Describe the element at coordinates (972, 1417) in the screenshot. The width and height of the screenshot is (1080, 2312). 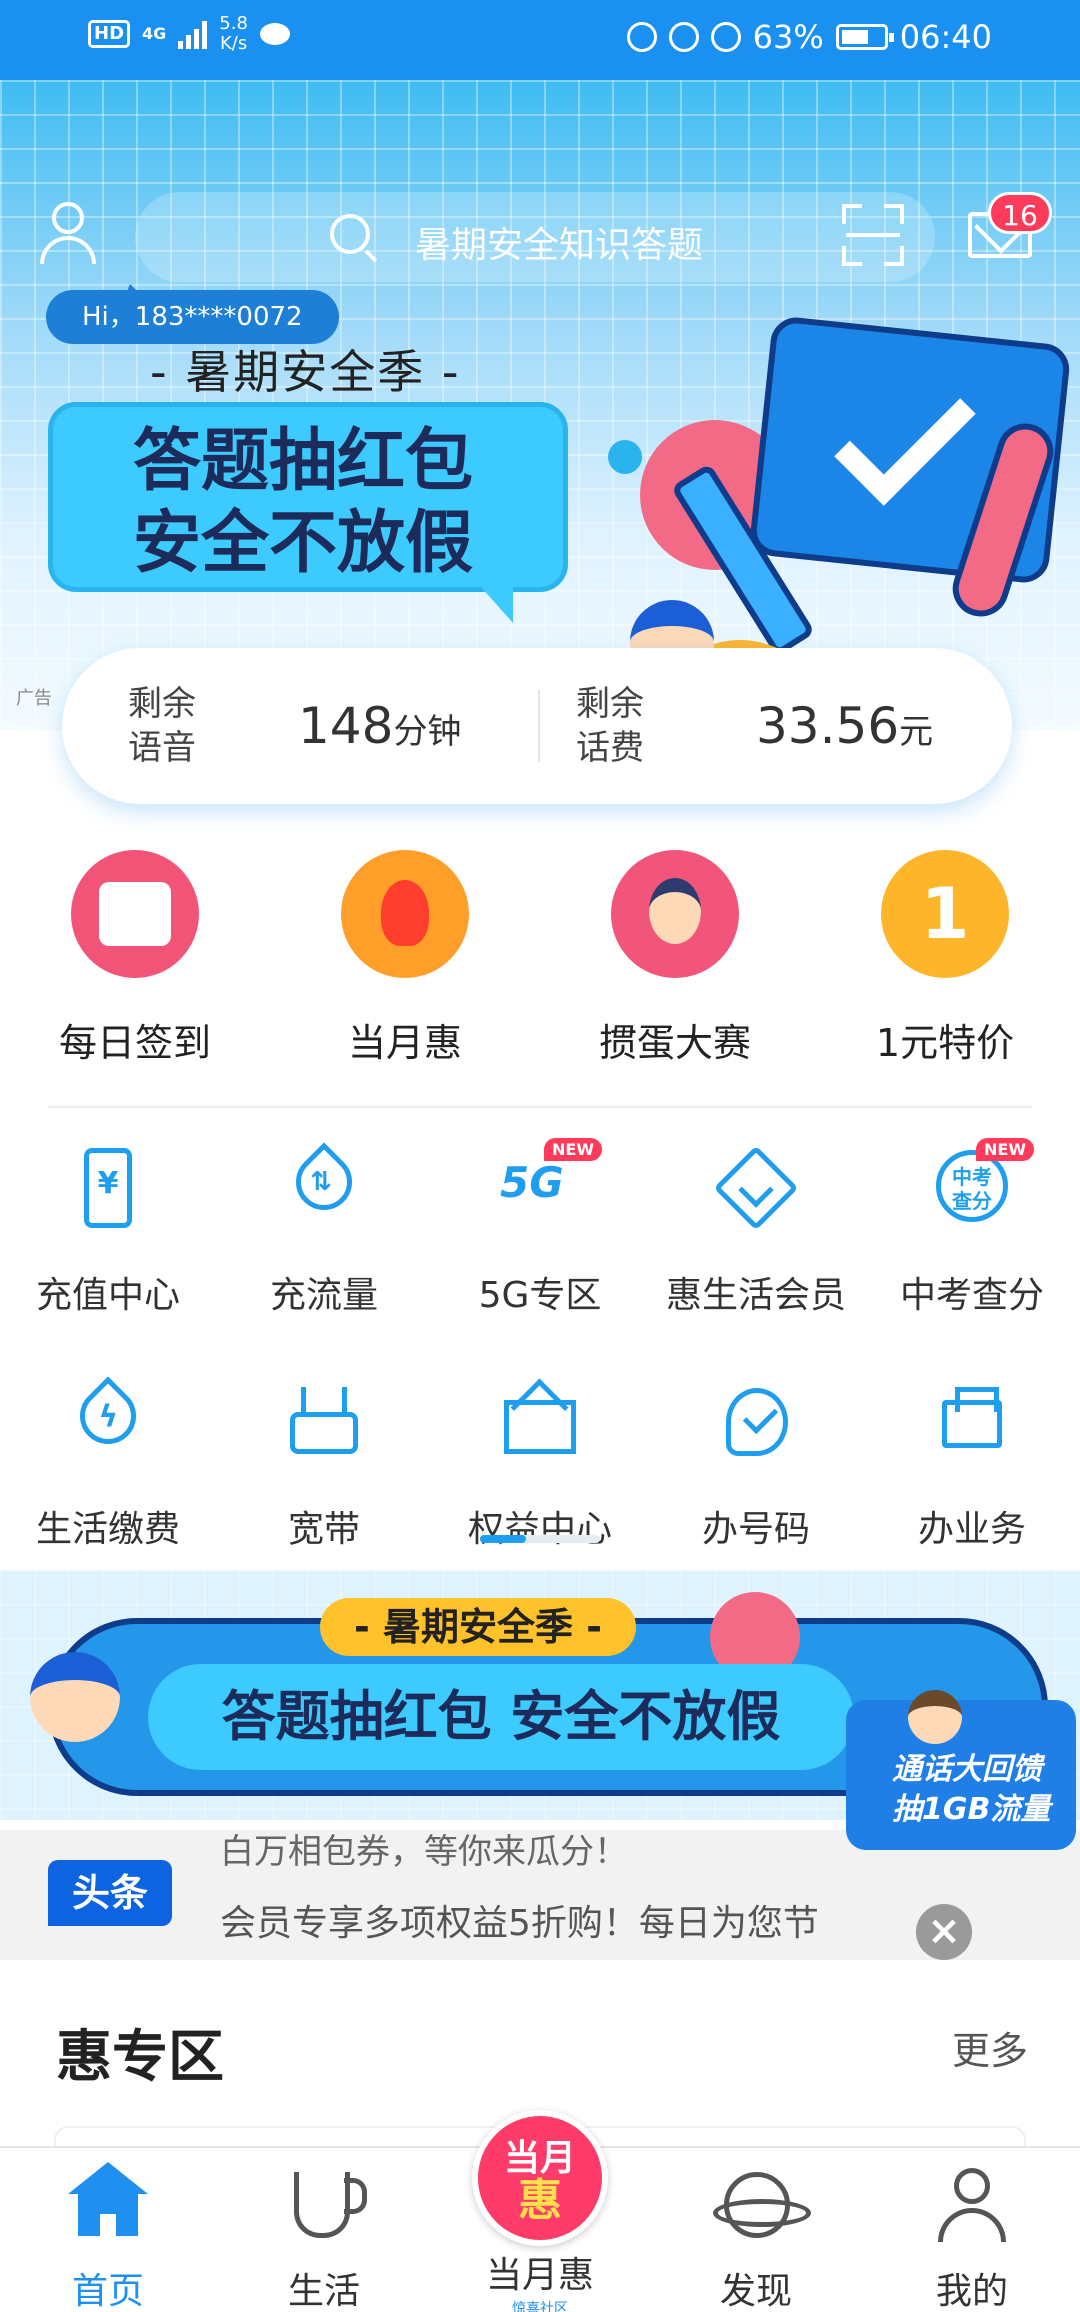
I see `printer-icon` at that location.